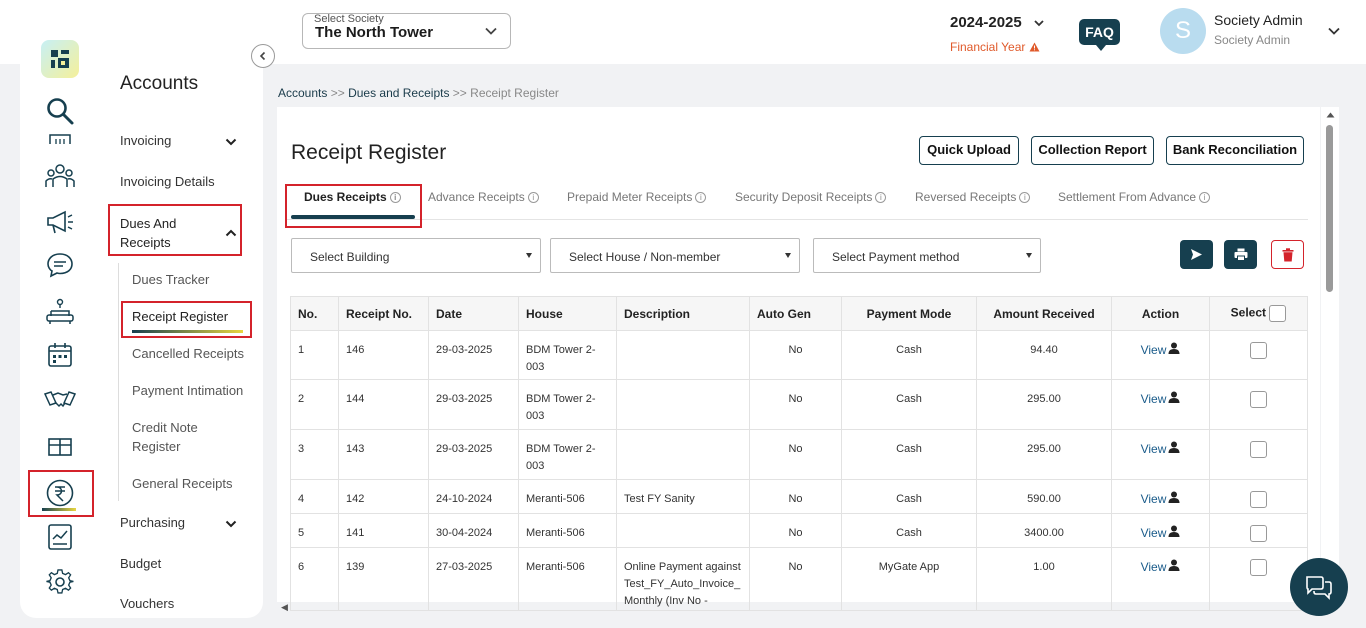 This screenshot has height=628, width=1366. Describe the element at coordinates (60, 355) in the screenshot. I see `calendar-icon` at that location.